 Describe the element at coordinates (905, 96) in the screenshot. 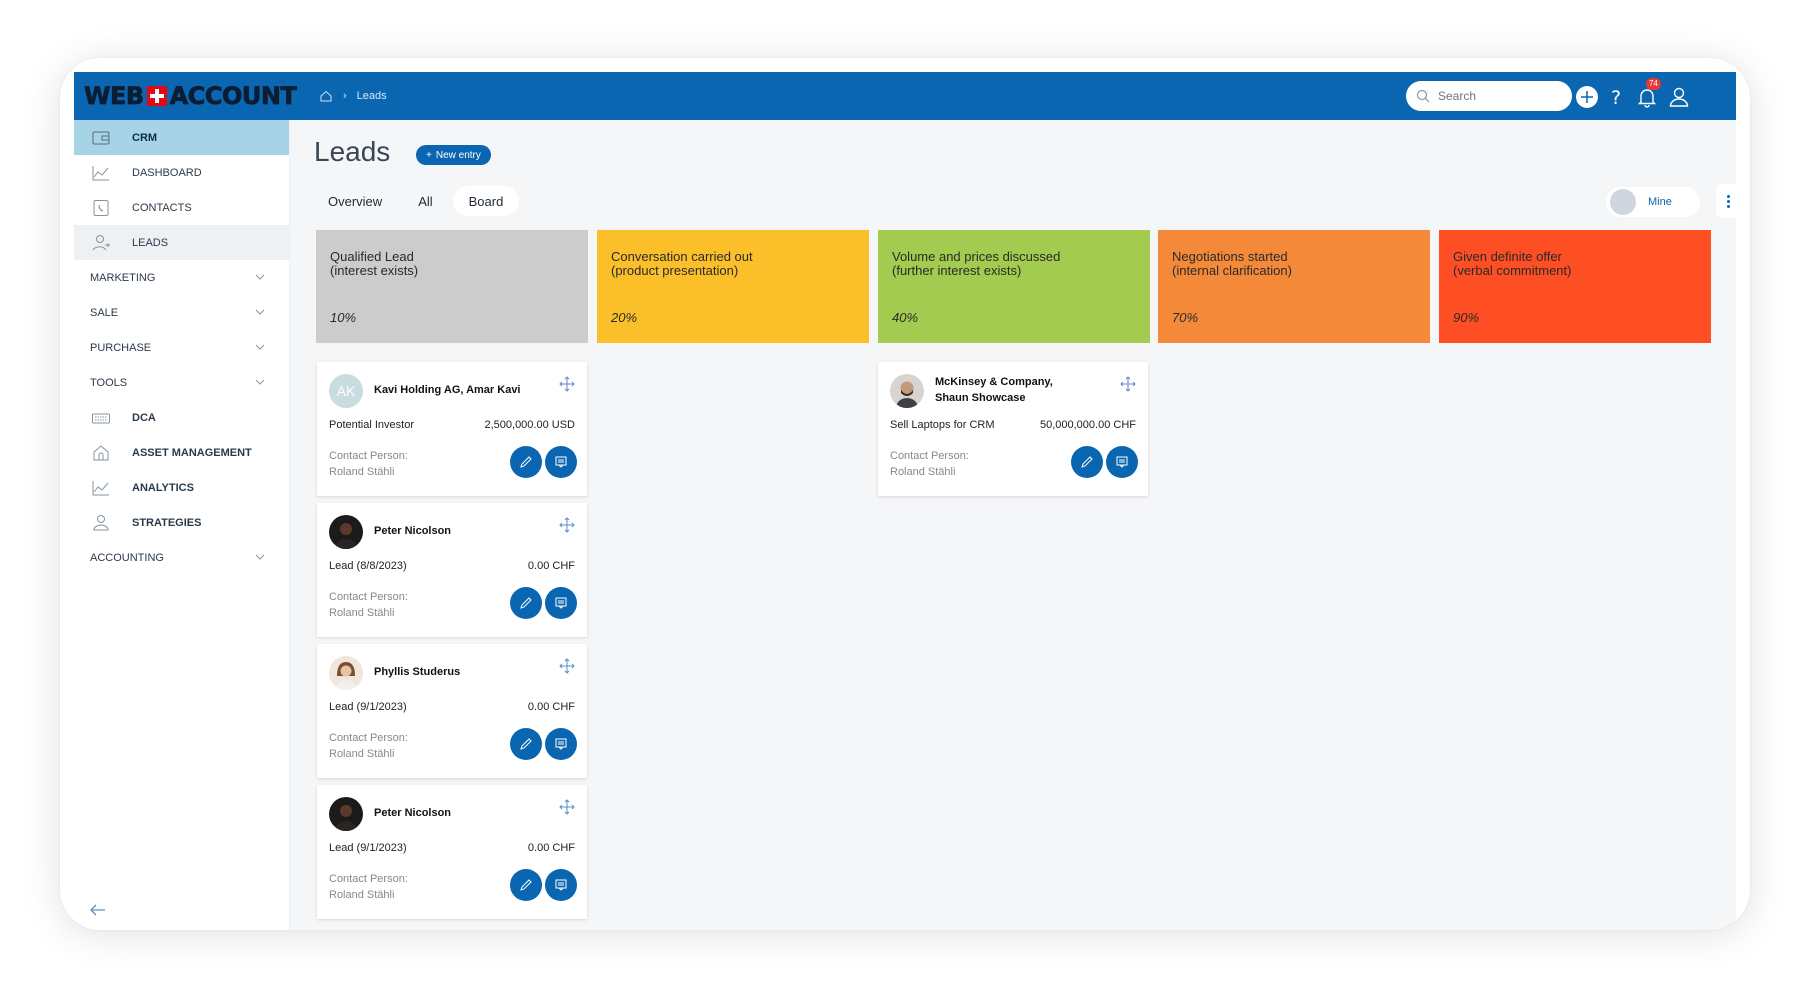

I see `top-bar: WEB ACCOUNT › Leads ? 74` at that location.